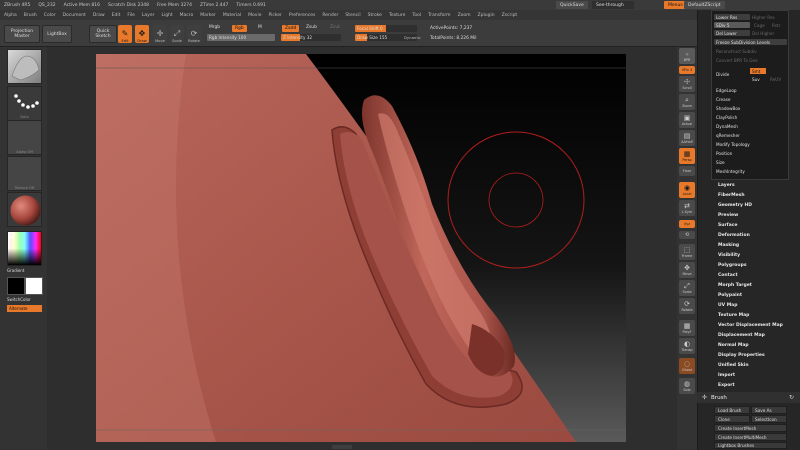  What do you see at coordinates (728, 215) in the screenshot?
I see `preview-item: Preview` at bounding box center [728, 215].